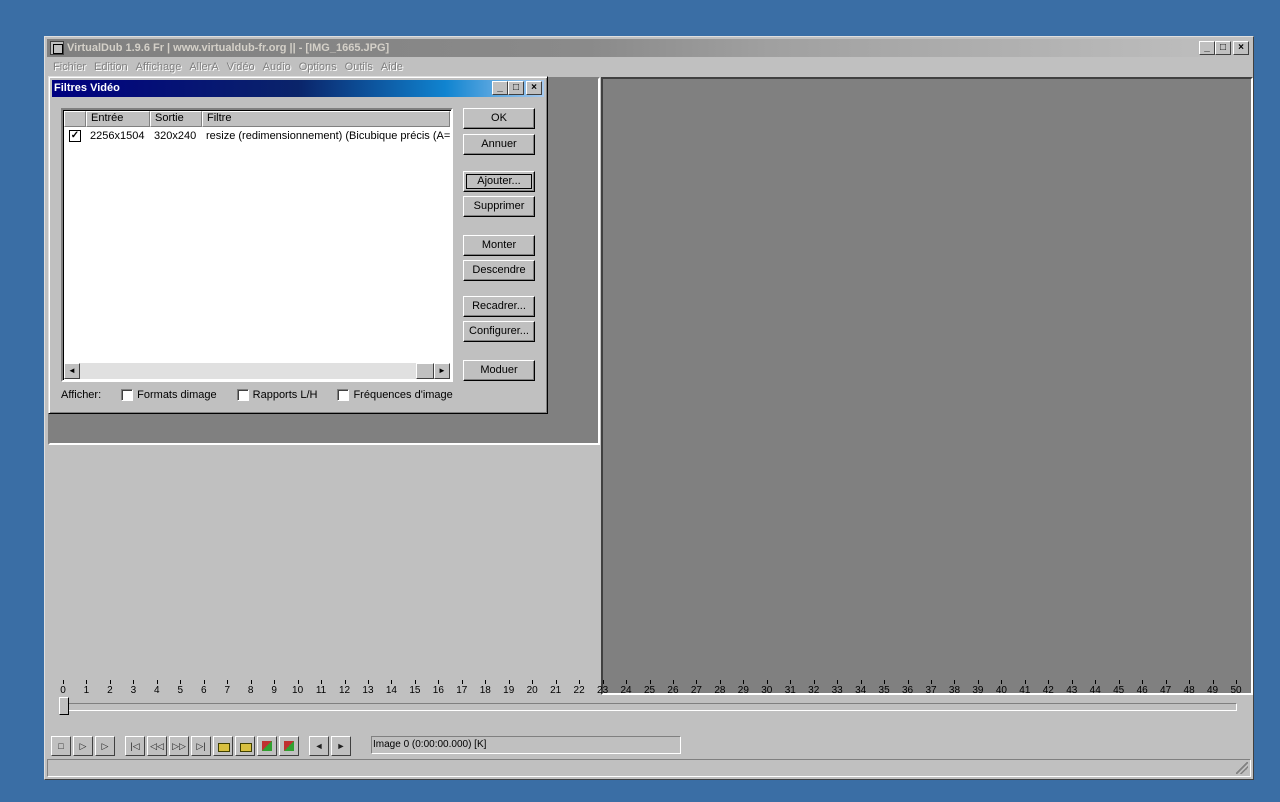 The height and width of the screenshot is (802, 1280). What do you see at coordinates (61, 746) in the screenshot?
I see `stop-icon: □` at bounding box center [61, 746].